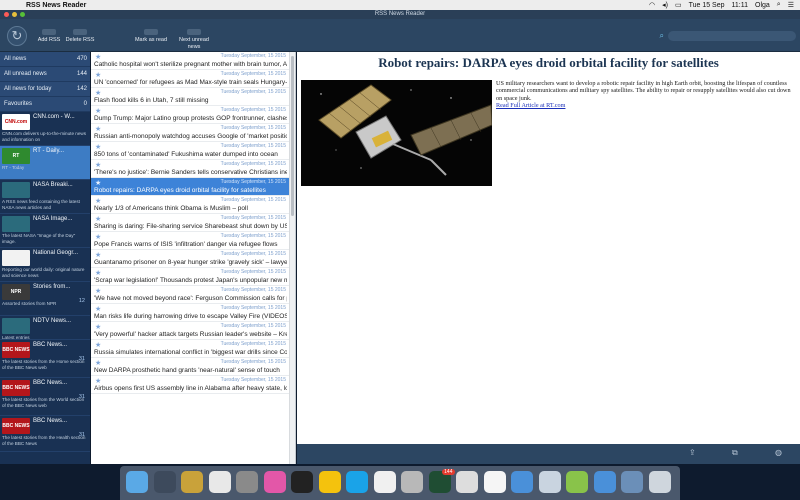 Image resolution: width=800 pixels, height=500 pixels. Describe the element at coordinates (357, 482) in the screenshot. I see `skype-icon` at that location.